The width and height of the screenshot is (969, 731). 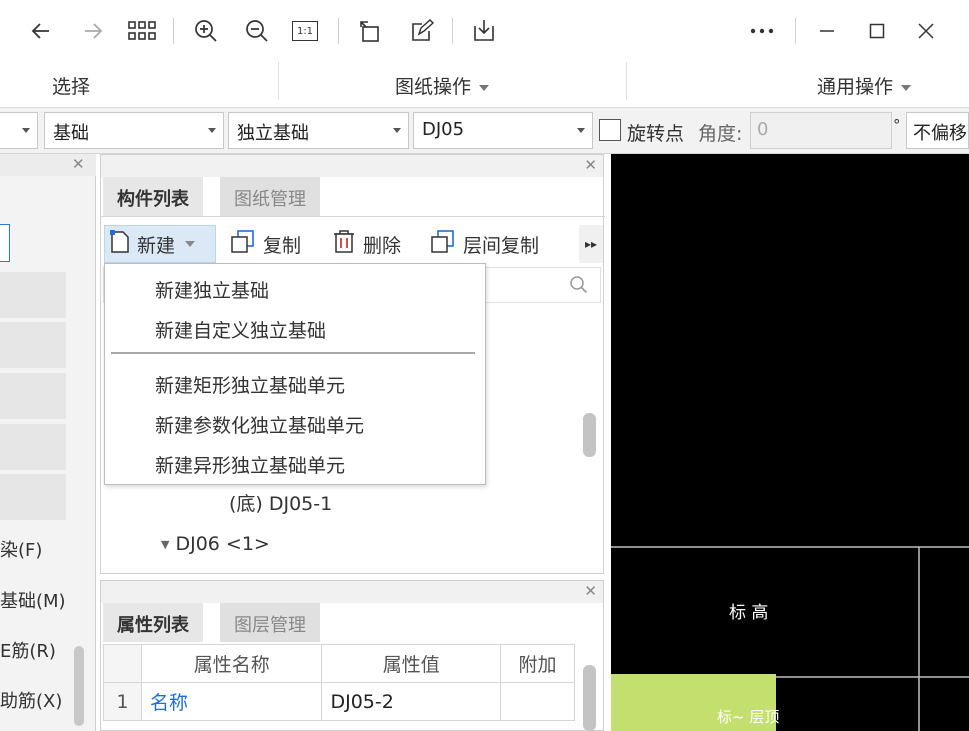 I want to click on property-list-panel: ✕ 属性列表 图层管理 属性名称 属性值 附加 1 名称 DJ05-2, so click(x=352, y=655).